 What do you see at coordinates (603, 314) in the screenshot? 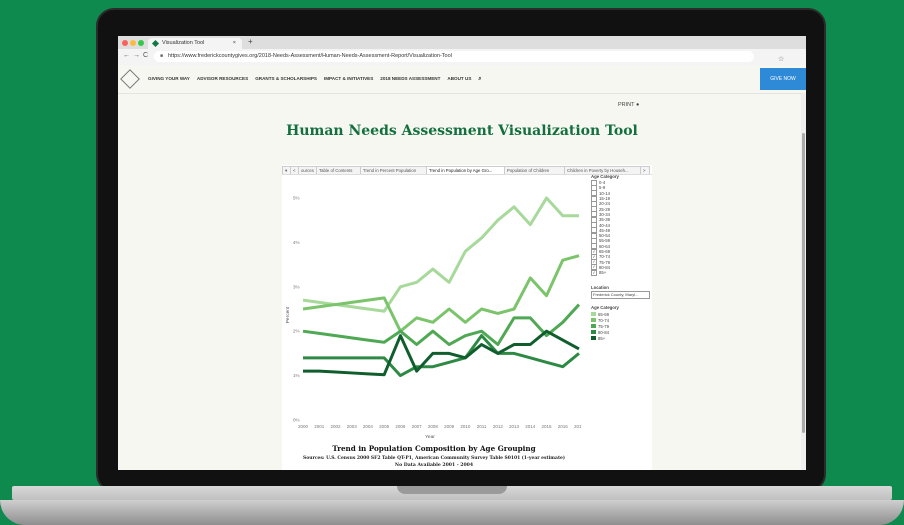
I see `legend-label: 65-69` at bounding box center [603, 314].